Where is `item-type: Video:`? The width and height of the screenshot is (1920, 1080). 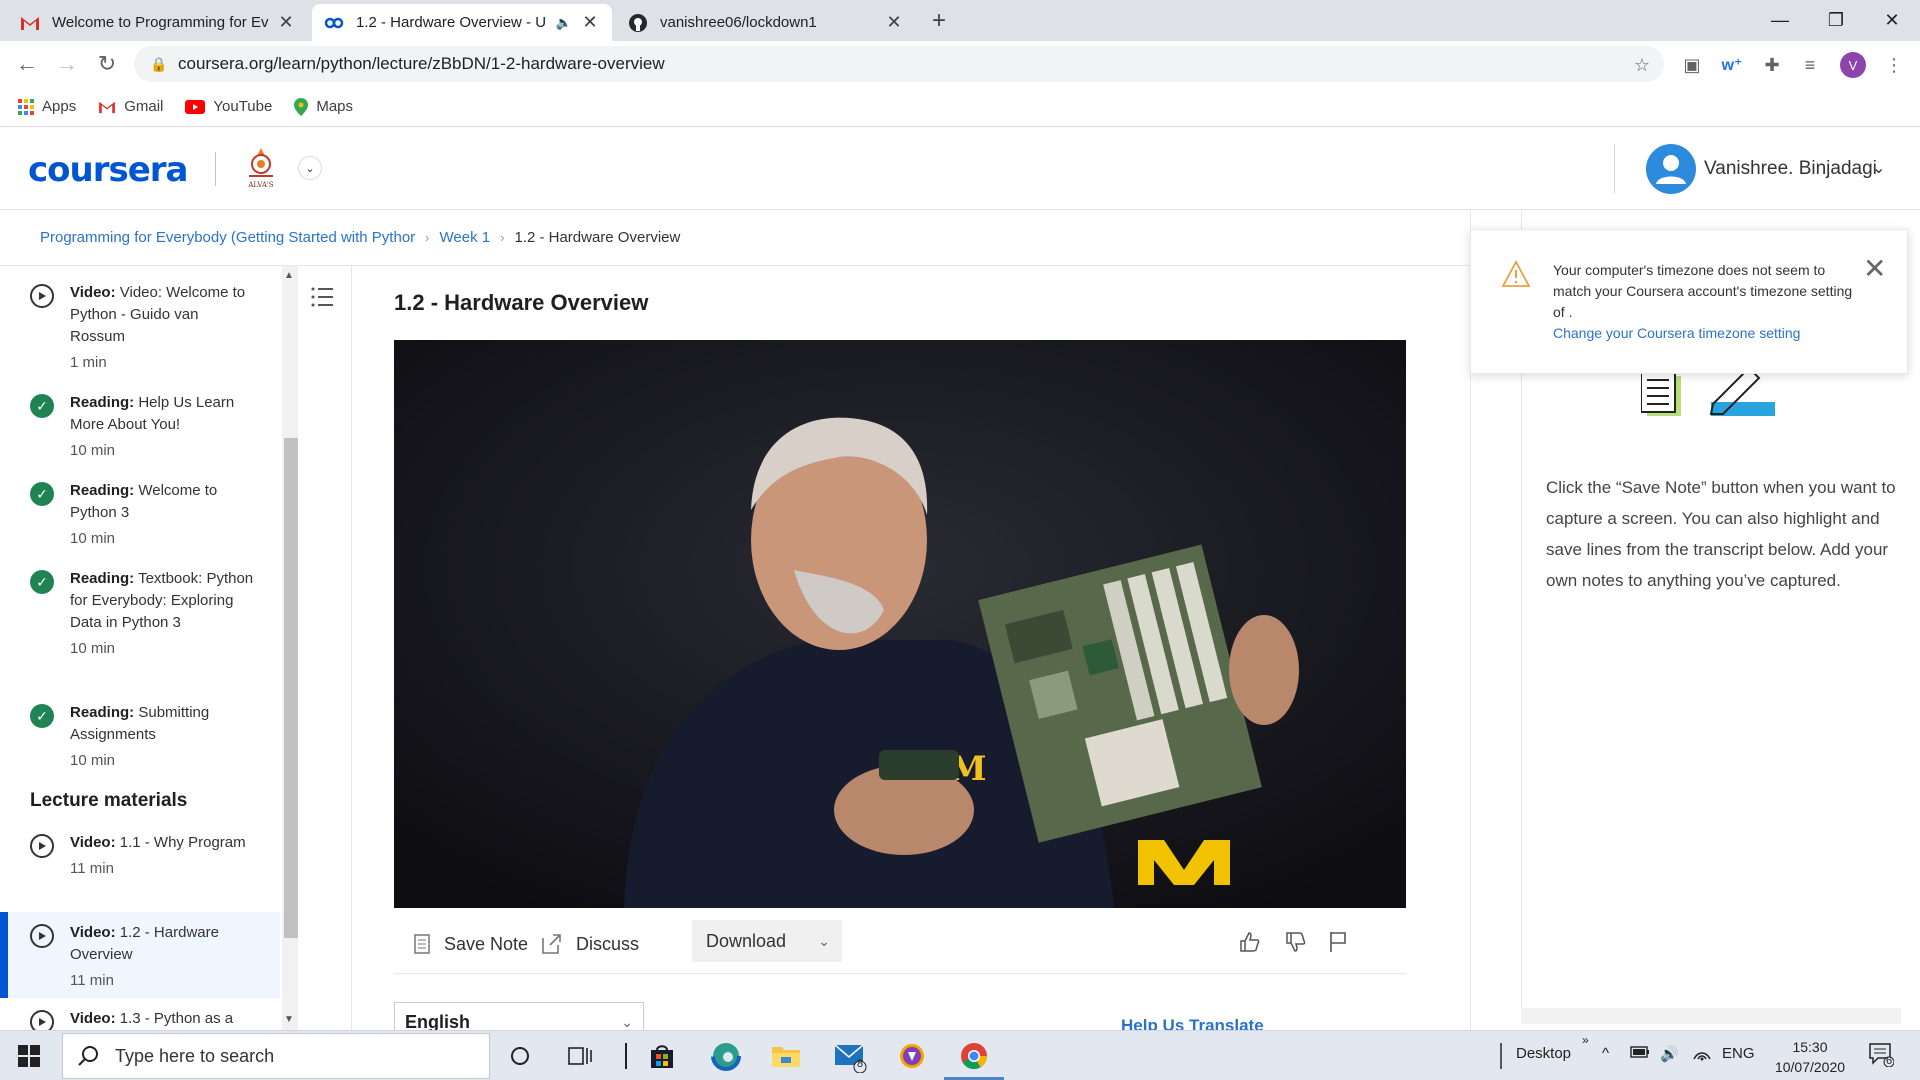
item-type: Video: is located at coordinates (93, 1018).